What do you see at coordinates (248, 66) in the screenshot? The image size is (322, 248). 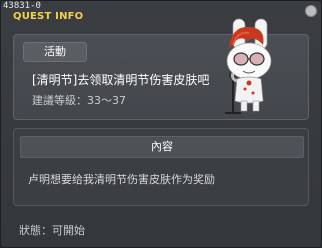 I see `npc-portrait-icon` at bounding box center [248, 66].